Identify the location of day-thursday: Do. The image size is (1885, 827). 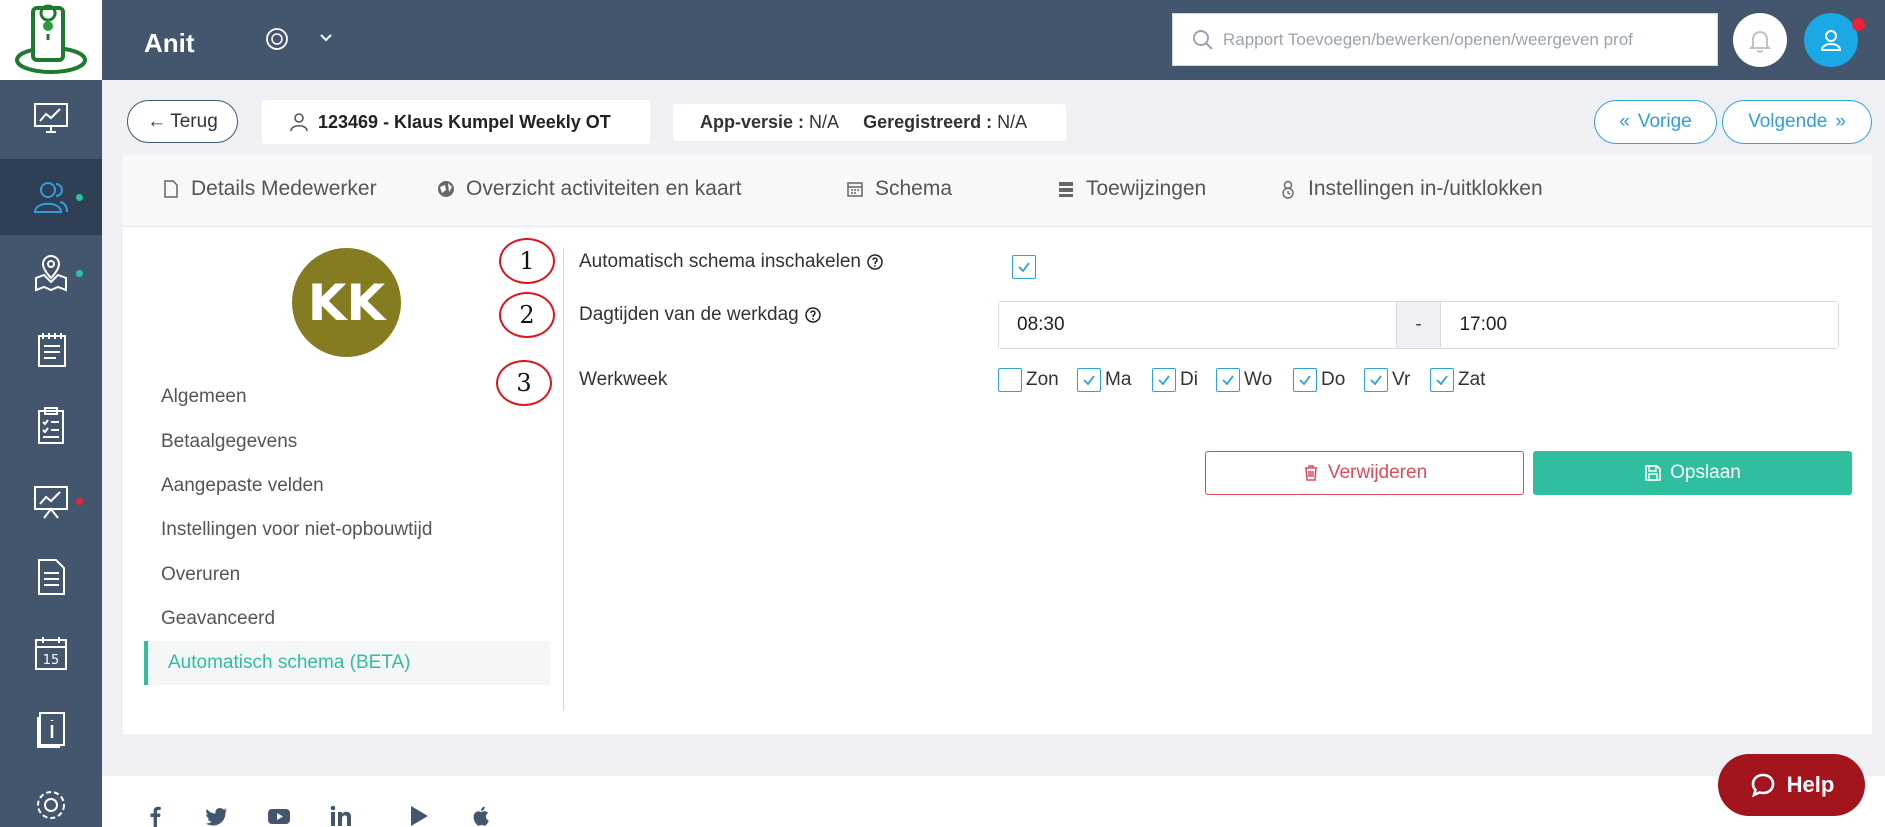
(1319, 380).